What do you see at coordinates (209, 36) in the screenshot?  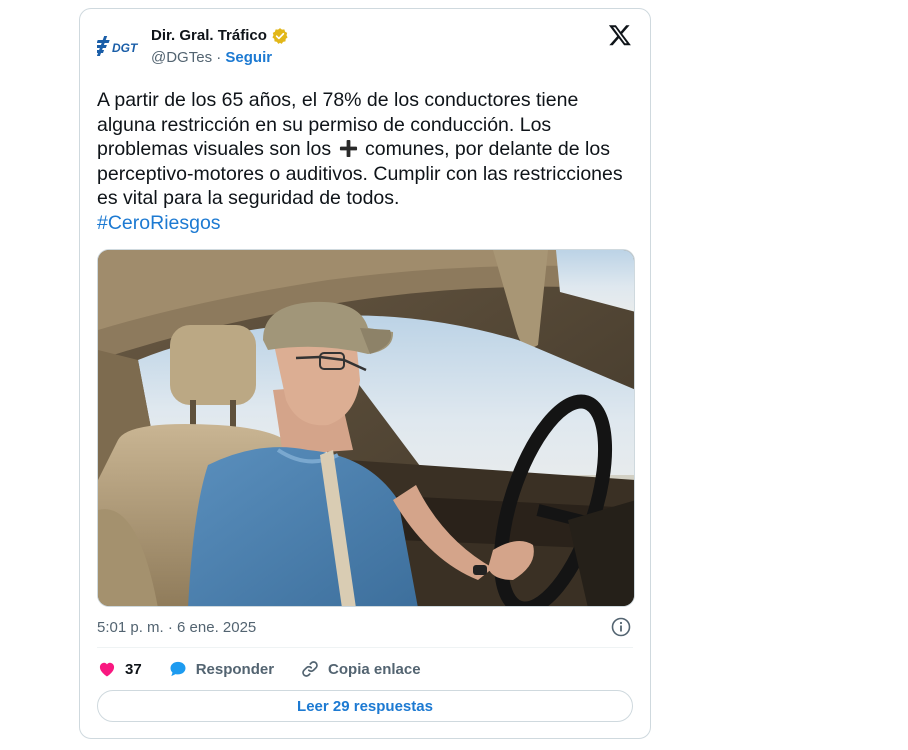 I see `display-name: Dir. Gral. Tráfico` at bounding box center [209, 36].